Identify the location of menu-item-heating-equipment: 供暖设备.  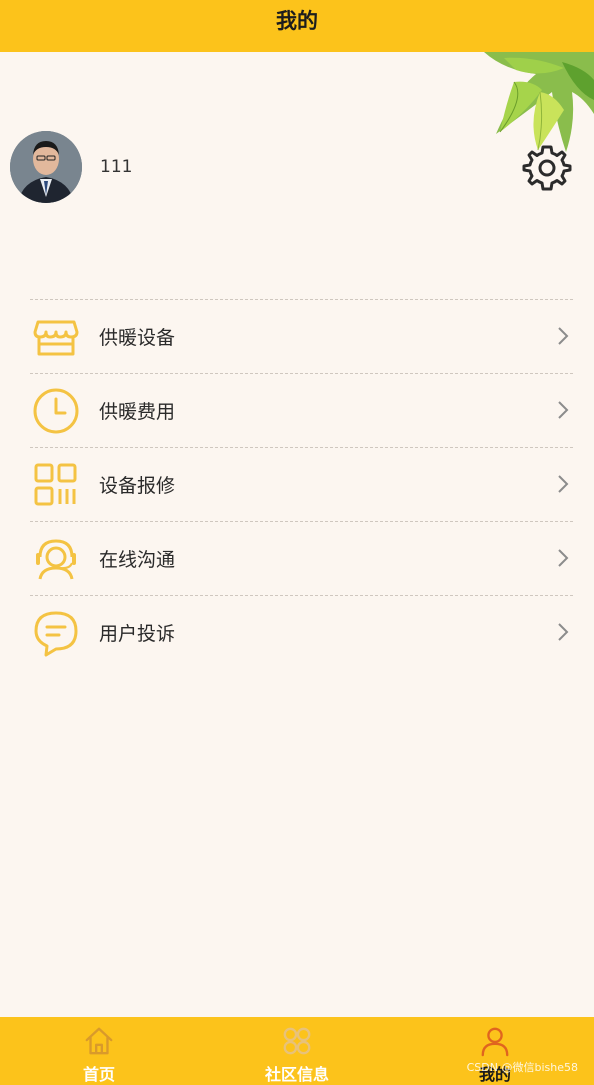
(301, 337).